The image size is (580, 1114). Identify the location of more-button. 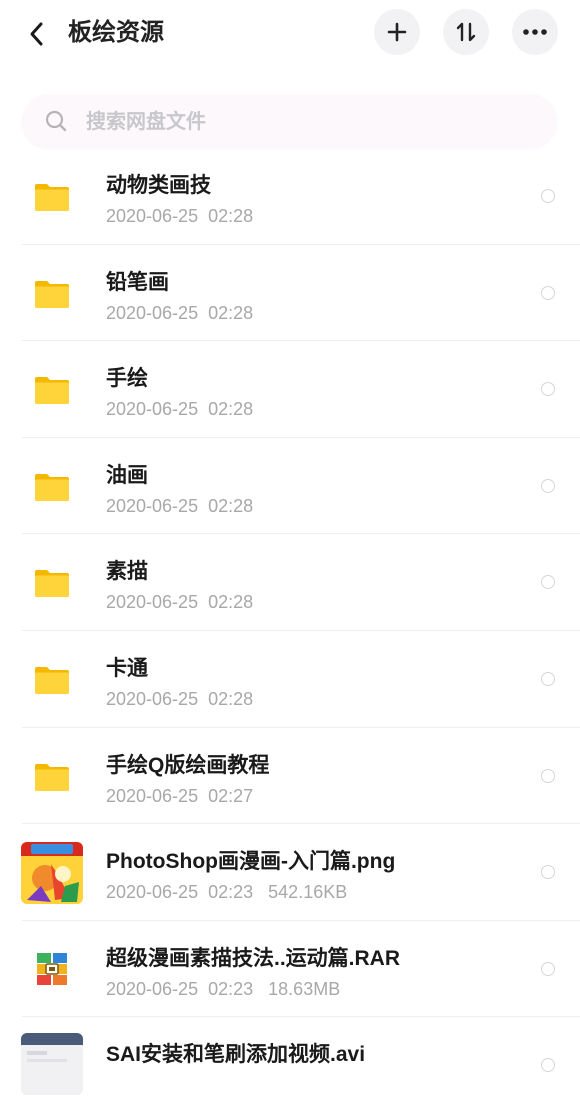
(535, 32).